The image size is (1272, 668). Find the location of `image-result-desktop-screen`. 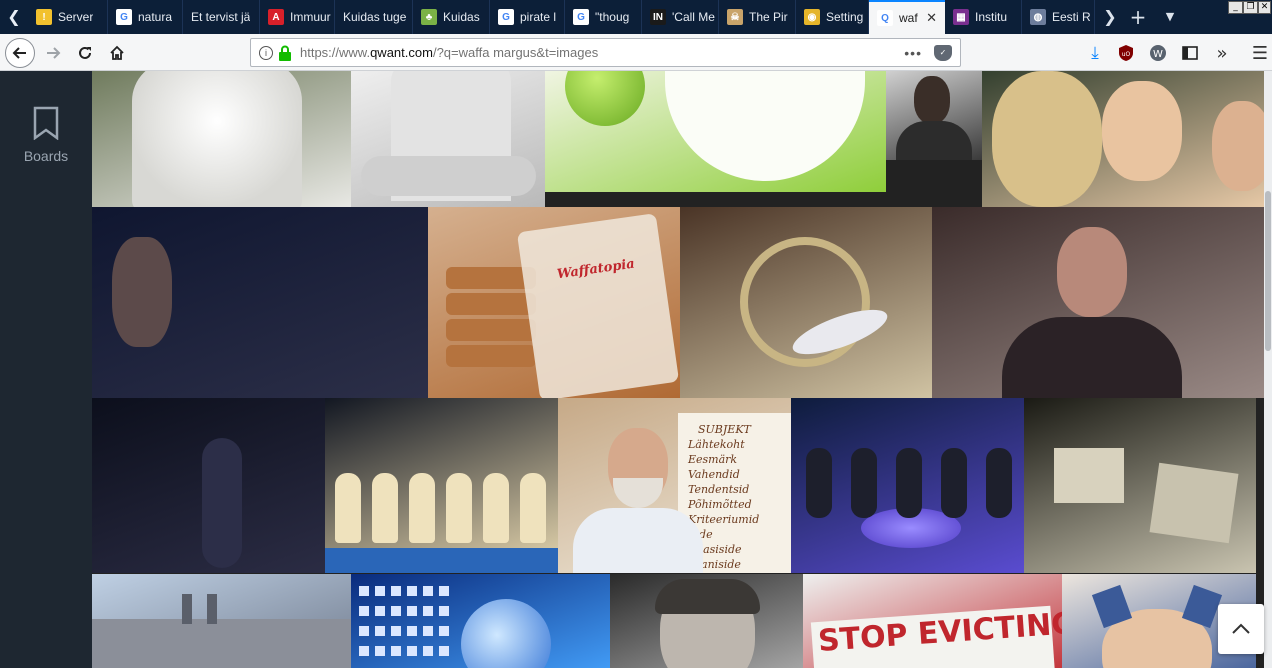

image-result-desktop-screen is located at coordinates (480, 621).